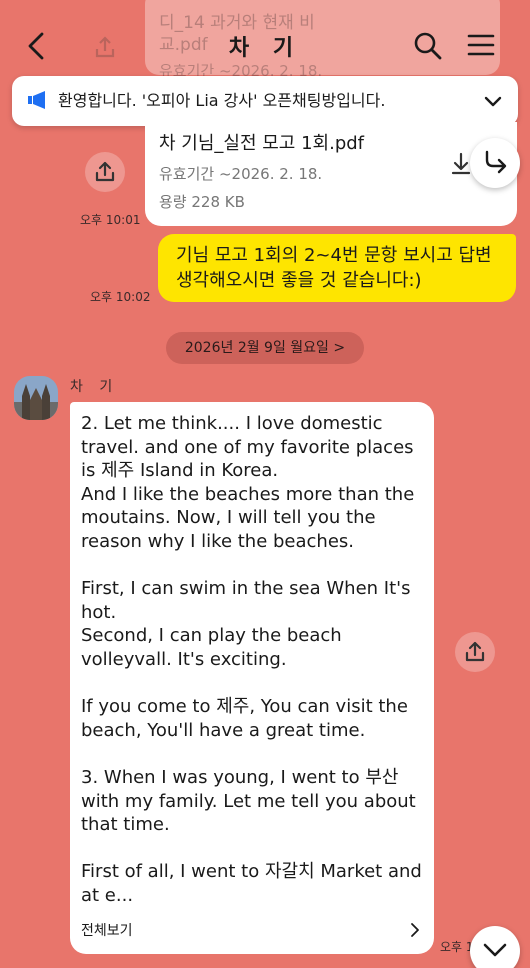 The width and height of the screenshot is (530, 968). I want to click on my-message-time: 오후 10:02, so click(120, 297).